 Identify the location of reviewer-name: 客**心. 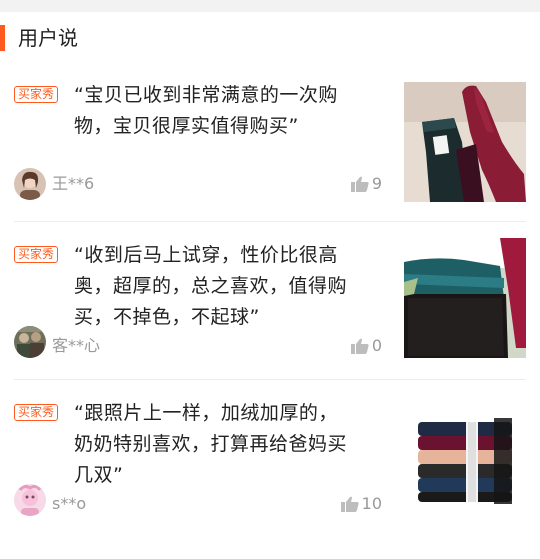
(76, 345).